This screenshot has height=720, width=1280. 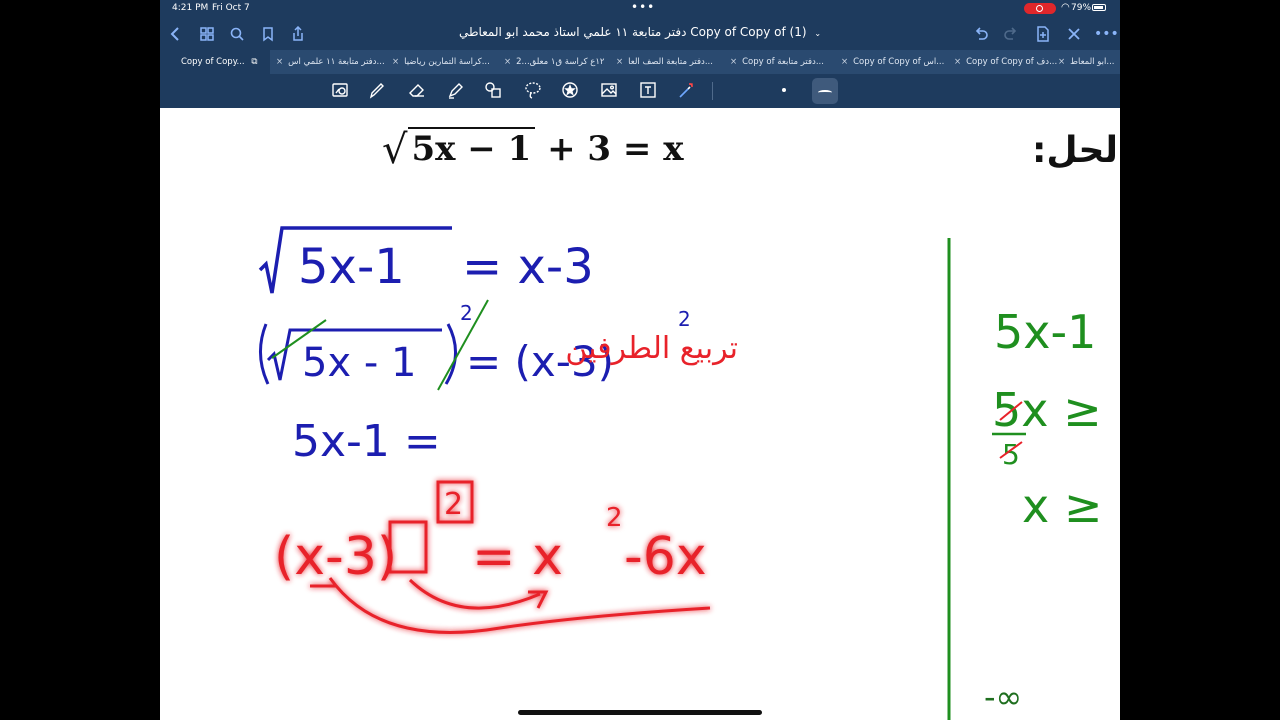 I want to click on text-icon, so click(x=648, y=91).